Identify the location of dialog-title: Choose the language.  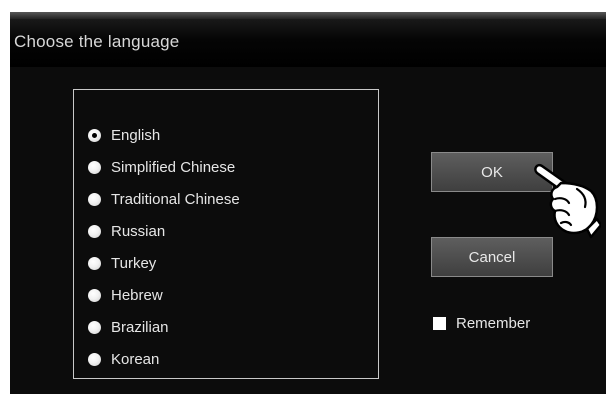
(97, 41).